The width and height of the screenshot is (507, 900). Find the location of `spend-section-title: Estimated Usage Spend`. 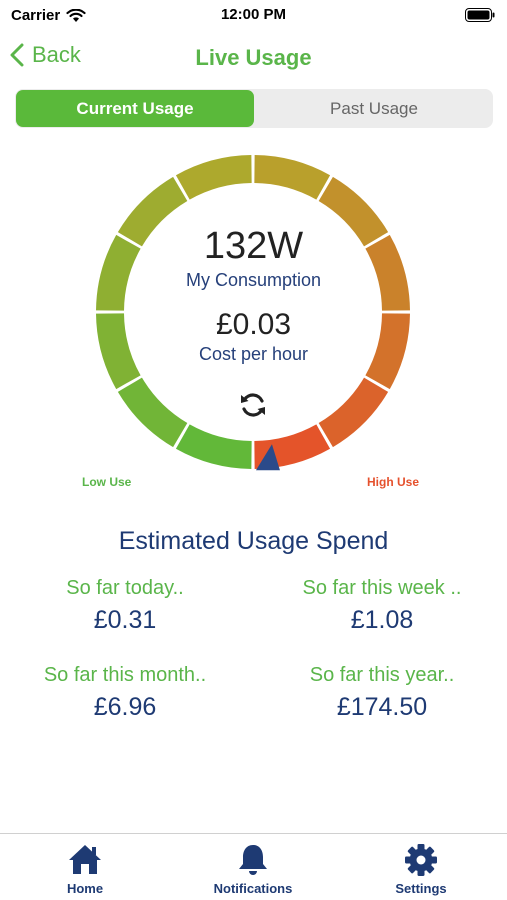

spend-section-title: Estimated Usage Spend is located at coordinates (253, 541).